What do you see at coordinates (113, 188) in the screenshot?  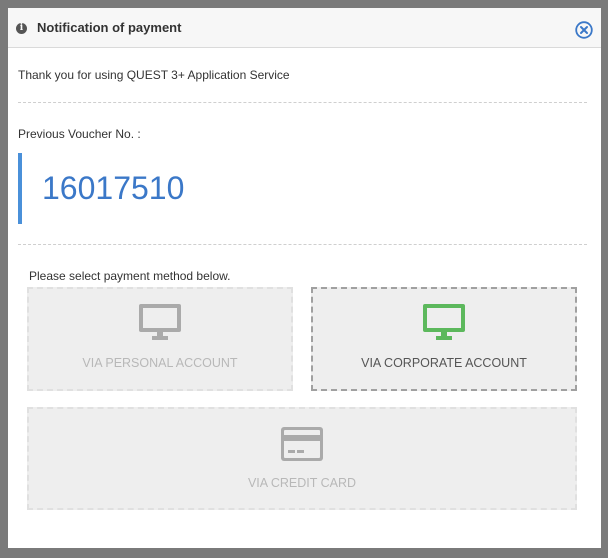 I see `voucher-number: 16017510` at bounding box center [113, 188].